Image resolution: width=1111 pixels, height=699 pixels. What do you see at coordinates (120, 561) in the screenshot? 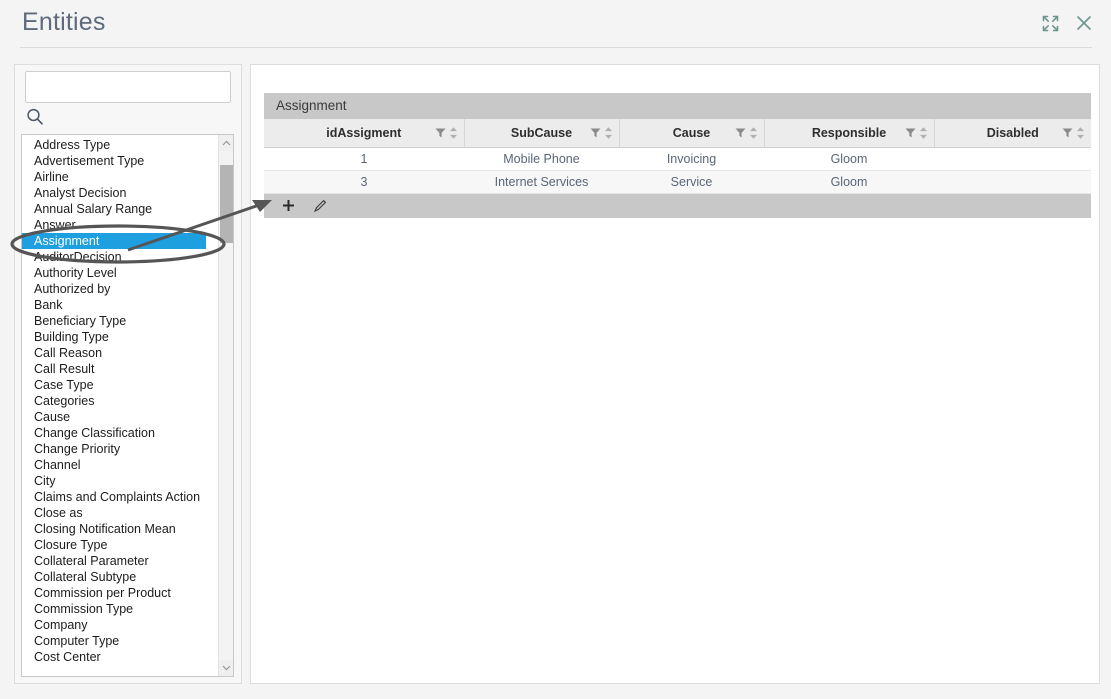
I see `list-item: Collateral Parameter` at bounding box center [120, 561].